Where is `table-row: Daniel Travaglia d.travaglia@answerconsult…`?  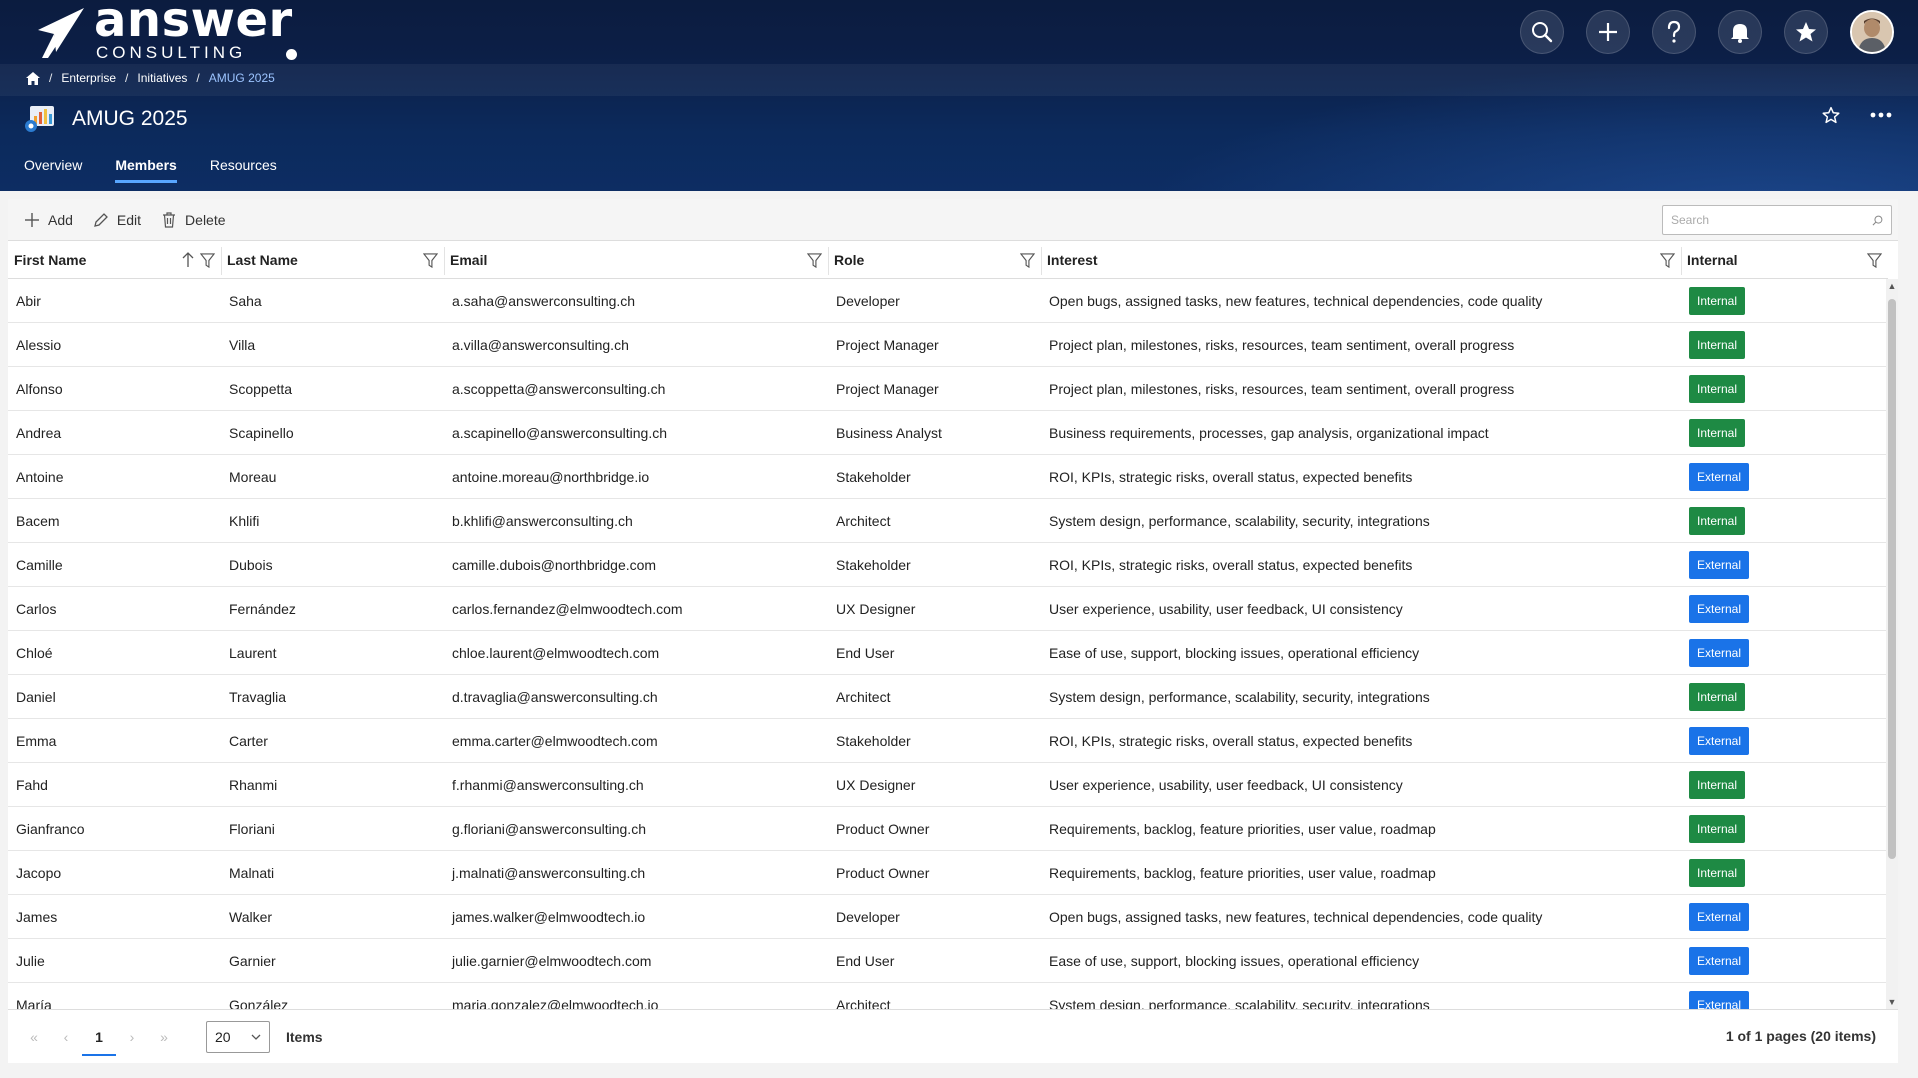
table-row: Daniel Travaglia d.travaglia@answerconsult… is located at coordinates (948, 697).